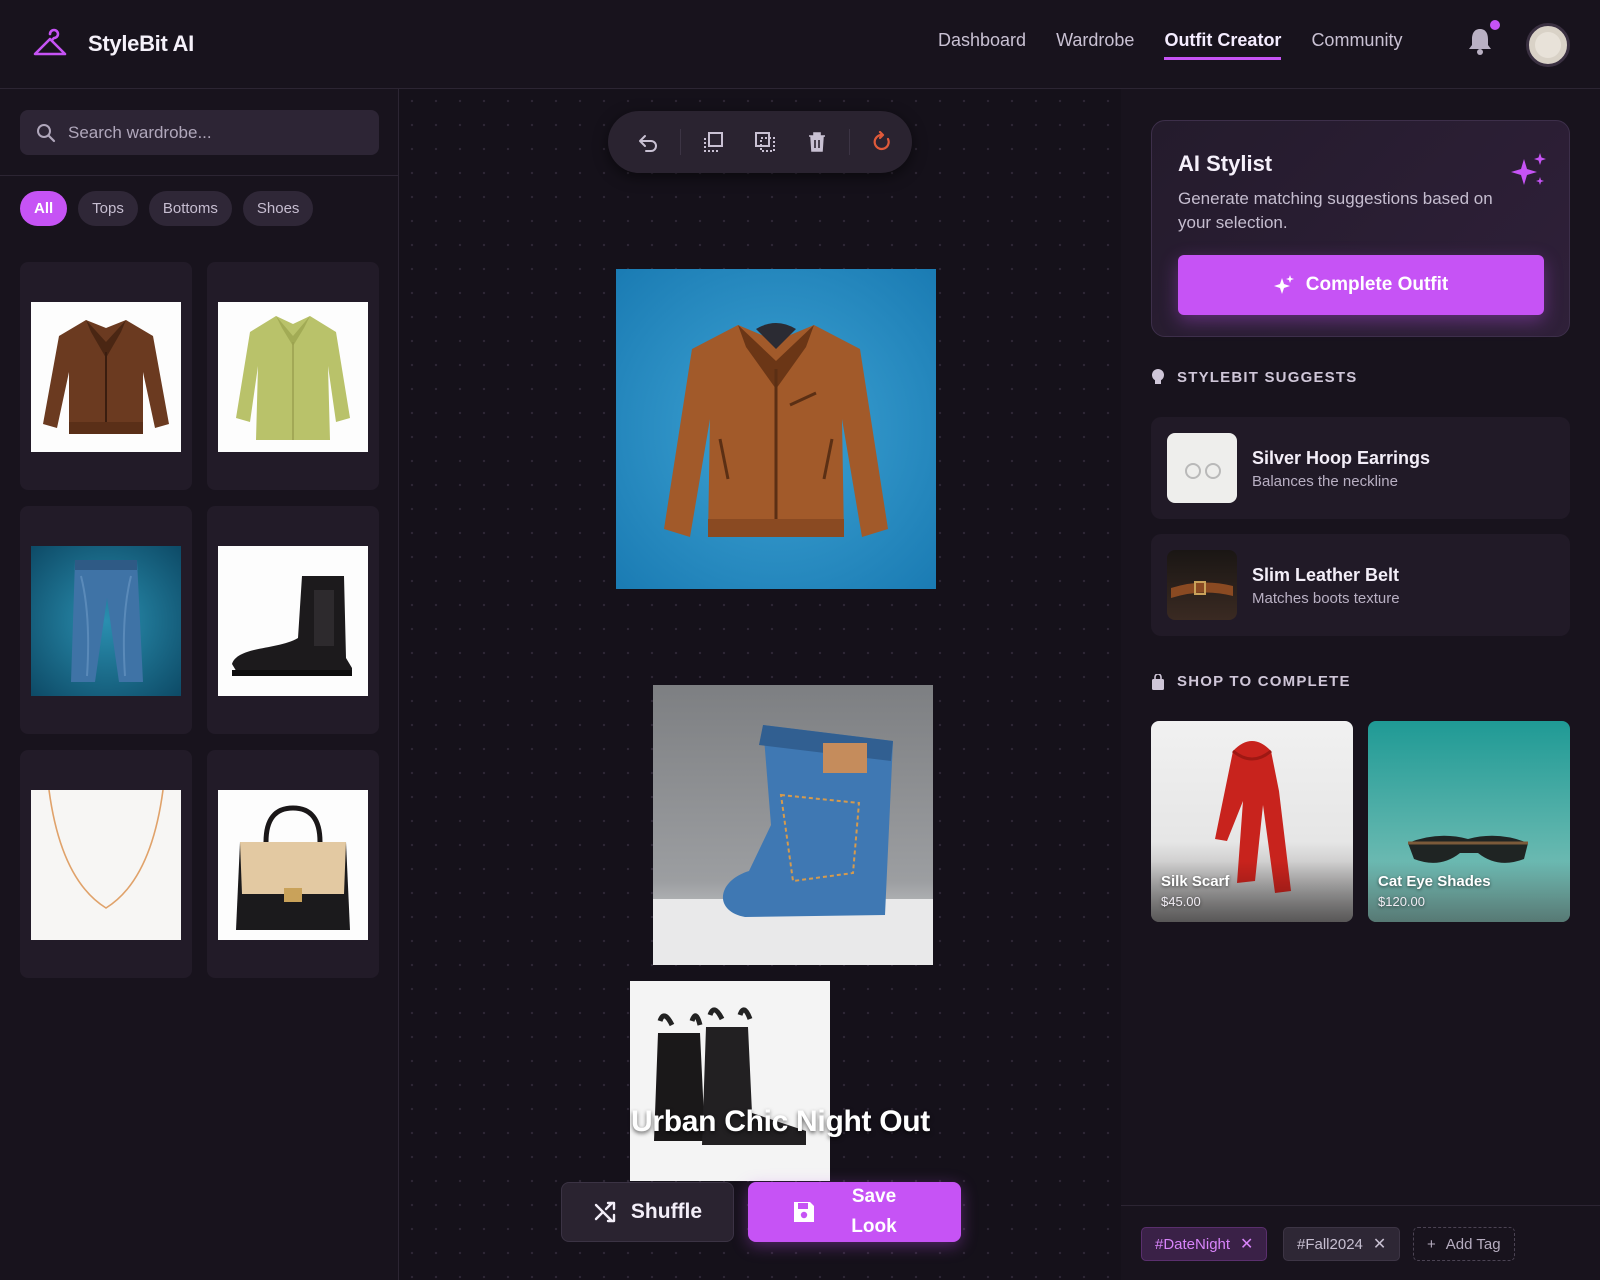 Image resolution: width=1600 pixels, height=1280 pixels. What do you see at coordinates (605, 1212) in the screenshot?
I see `shuffle-icon` at bounding box center [605, 1212].